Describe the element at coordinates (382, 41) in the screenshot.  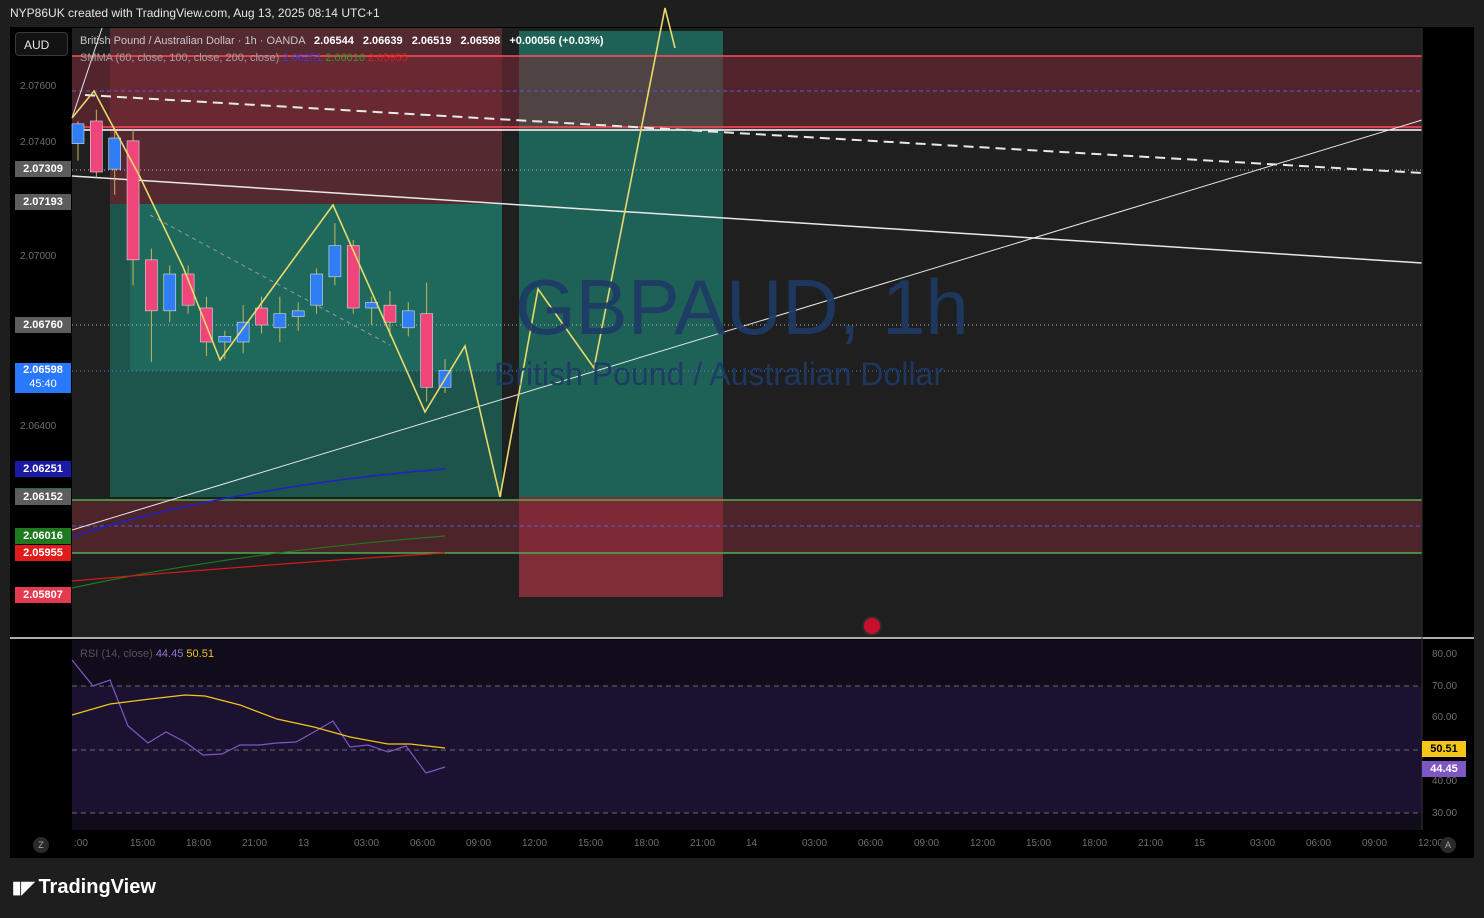
I see `ohlc-high: 2.06639` at that location.